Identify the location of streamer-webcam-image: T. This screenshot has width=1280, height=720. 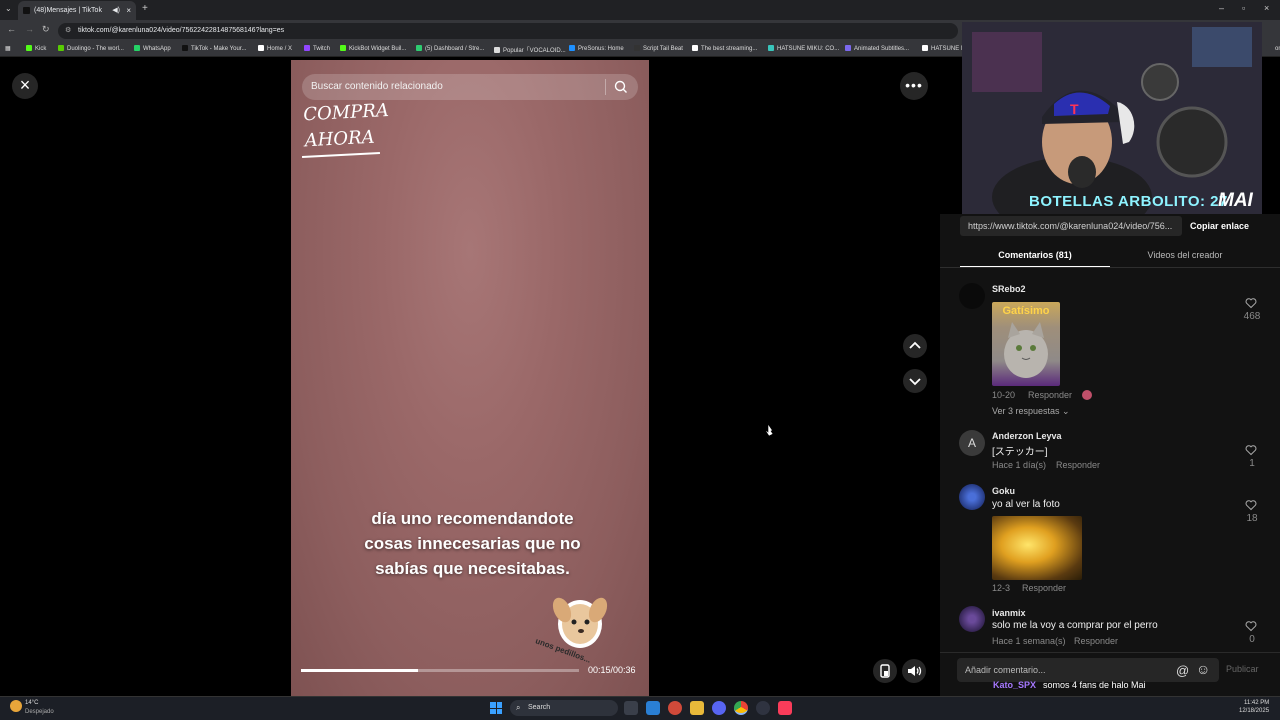
(1112, 118).